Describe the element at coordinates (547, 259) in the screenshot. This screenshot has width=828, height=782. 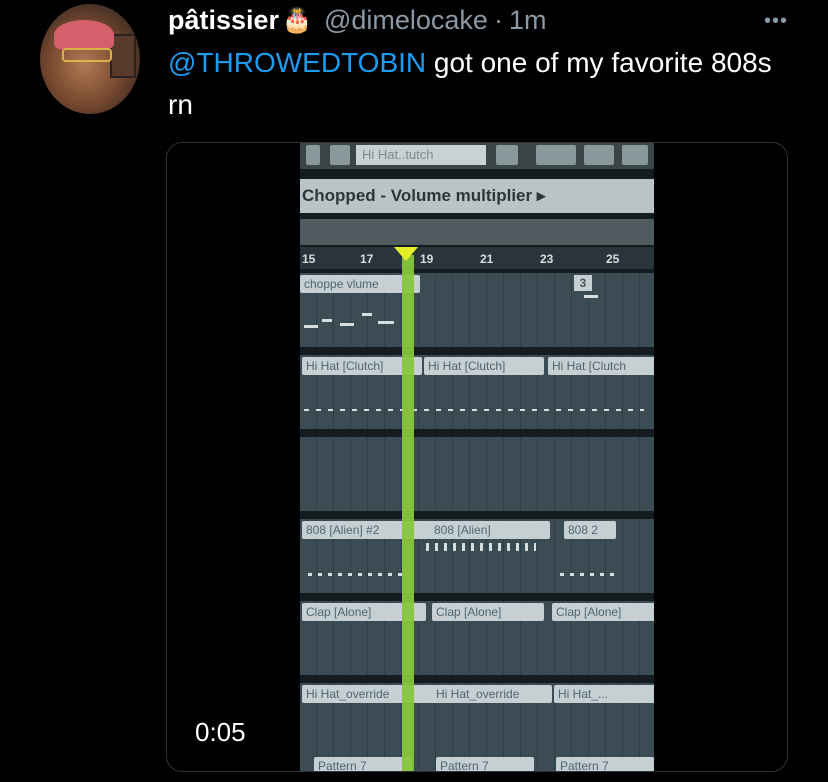
I see `ruler-mark: 23` at that location.